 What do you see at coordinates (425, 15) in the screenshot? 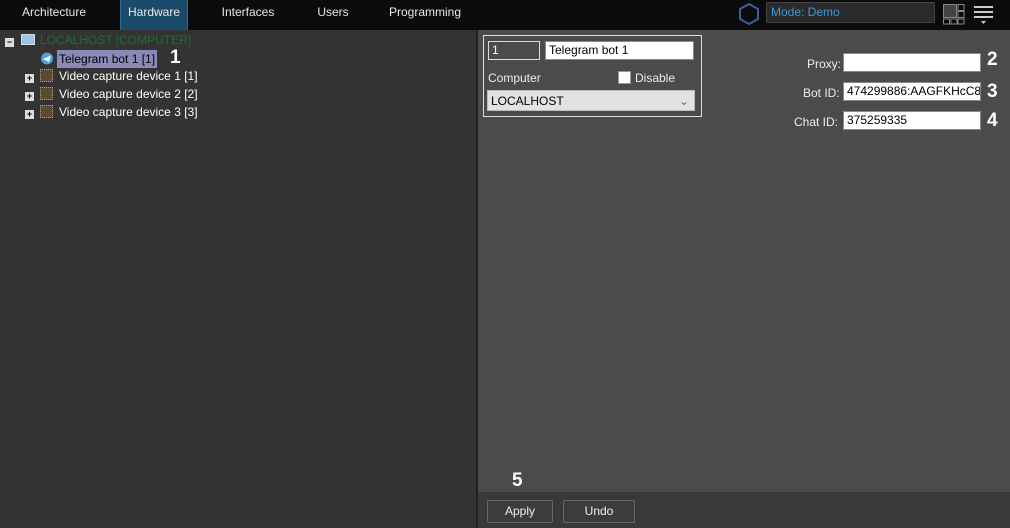
I see `tab-programming: Programming` at bounding box center [425, 15].